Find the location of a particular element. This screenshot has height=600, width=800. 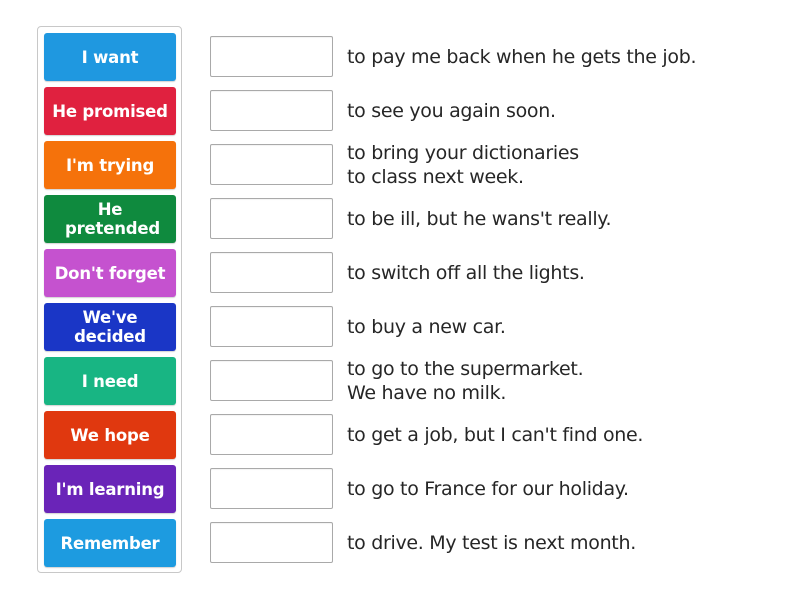

match-row: to pay me back when he gets the job. is located at coordinates (490, 57).